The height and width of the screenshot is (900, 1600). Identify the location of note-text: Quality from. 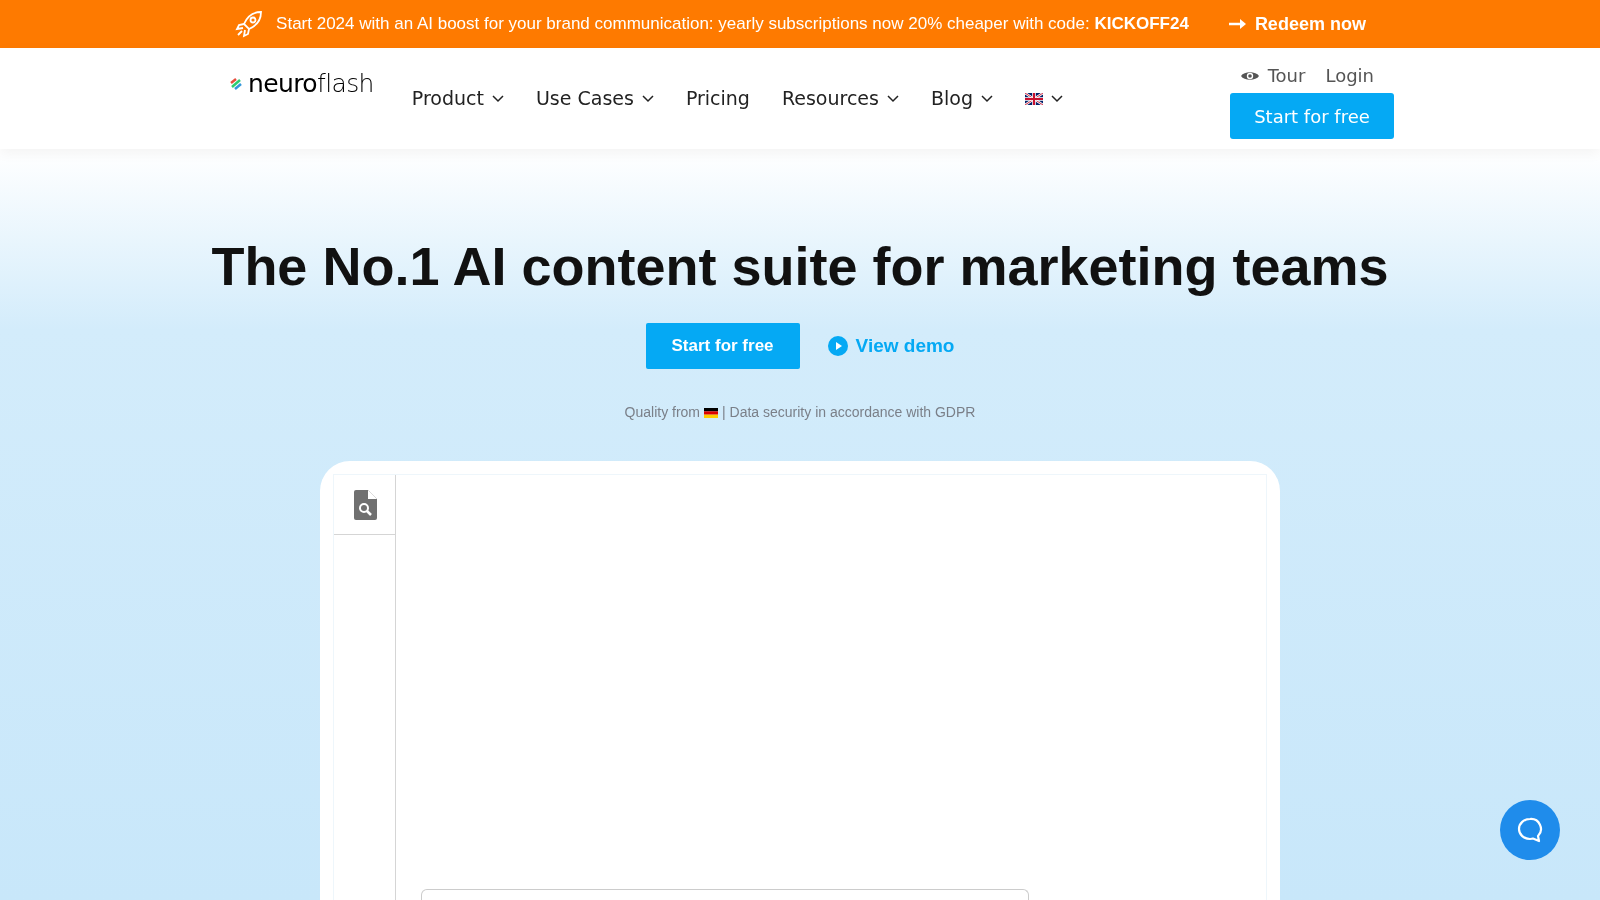
(662, 412).